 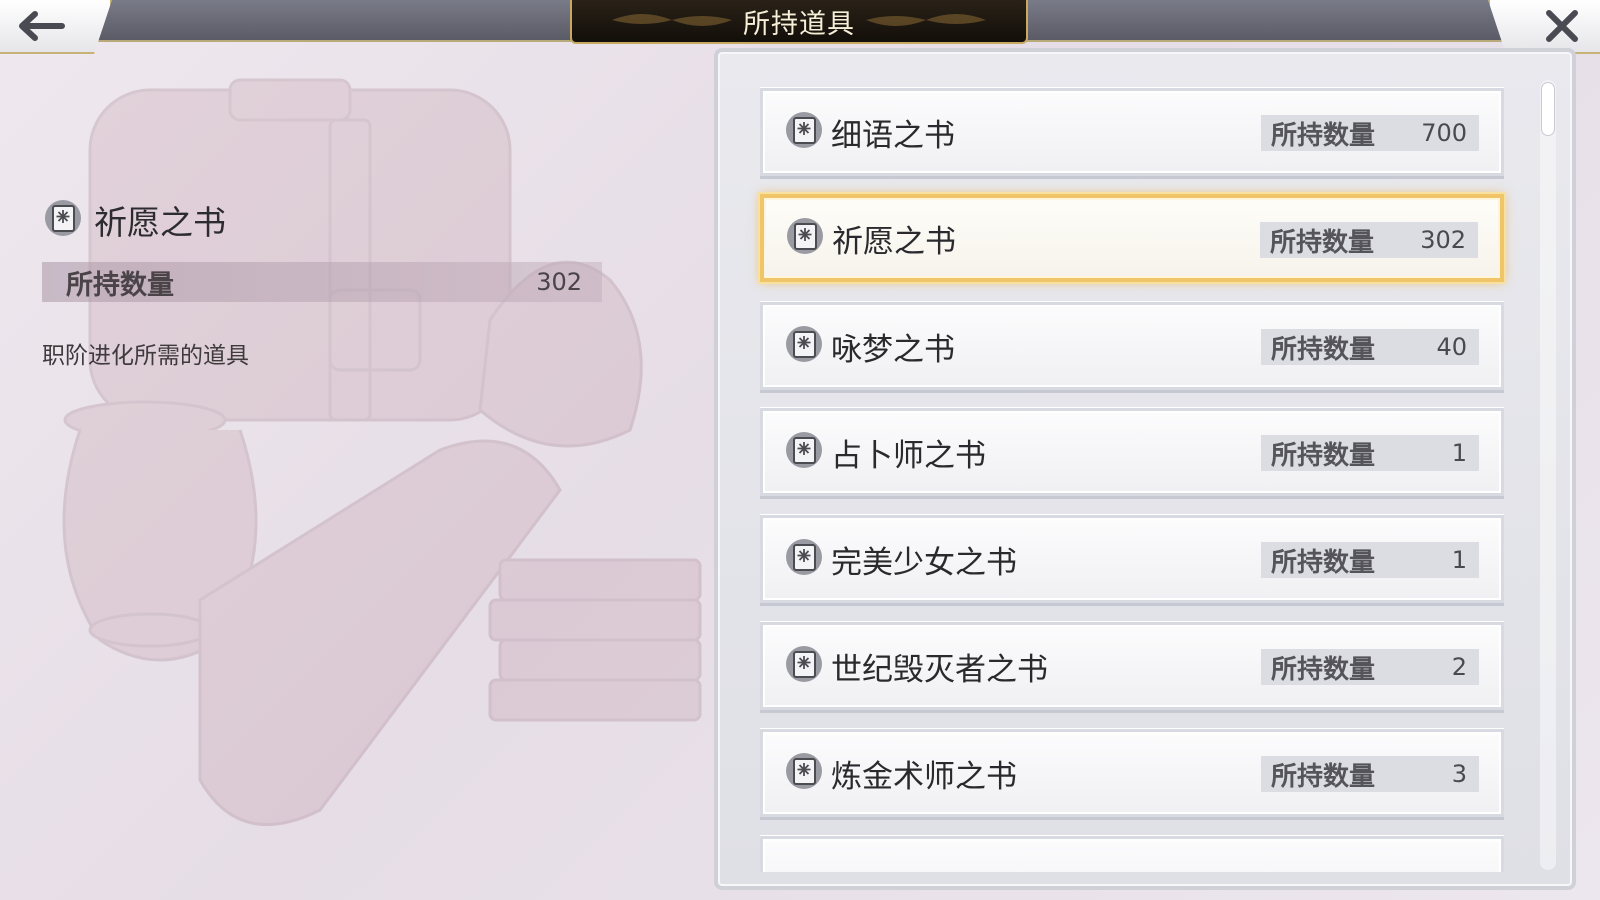 I want to click on item-row: 祈愿之书 所持数量 302, so click(x=1132, y=238).